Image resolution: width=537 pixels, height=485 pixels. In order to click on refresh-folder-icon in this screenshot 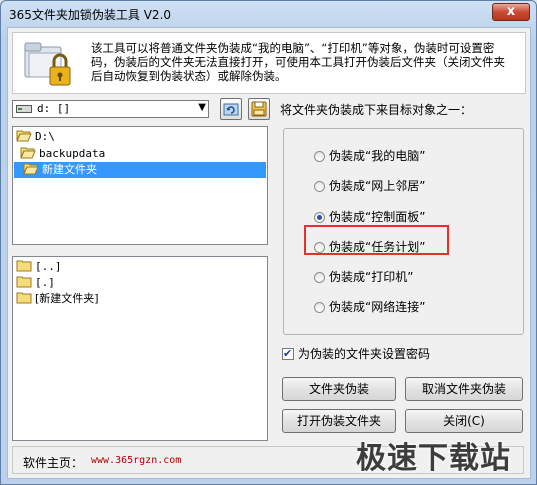, I will do `click(231, 109)`.